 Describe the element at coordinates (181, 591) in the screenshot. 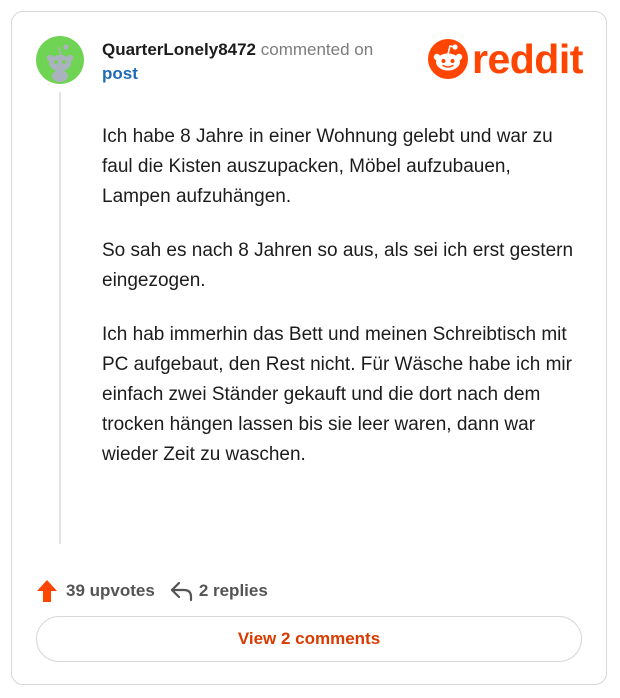

I see `reply-arrow-icon` at that location.